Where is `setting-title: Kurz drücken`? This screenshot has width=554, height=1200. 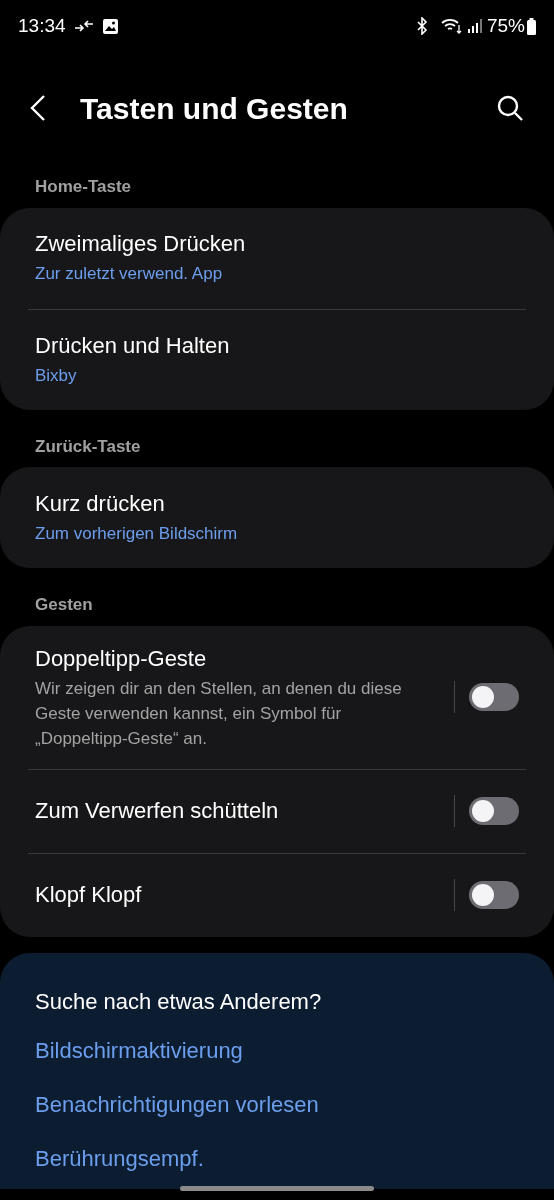
setting-title: Kurz drücken is located at coordinates (100, 503).